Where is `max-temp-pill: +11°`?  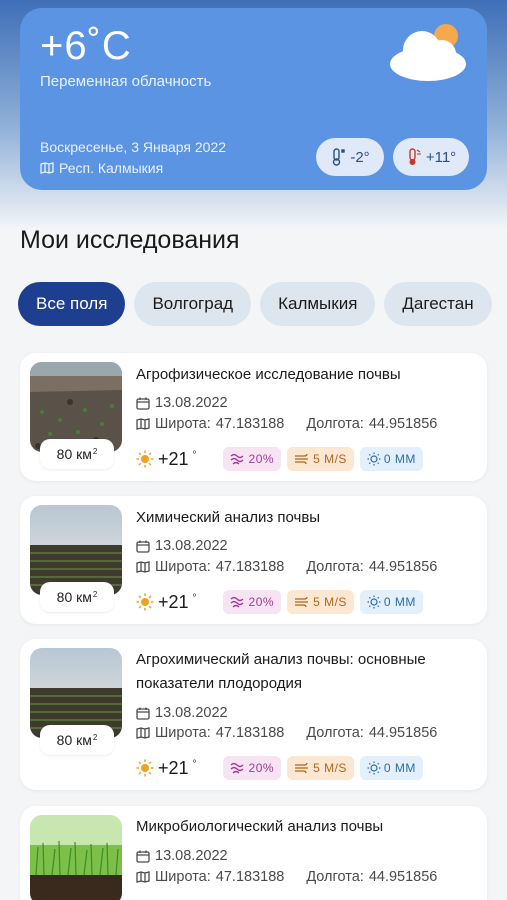
max-temp-pill: +11° is located at coordinates (431, 157).